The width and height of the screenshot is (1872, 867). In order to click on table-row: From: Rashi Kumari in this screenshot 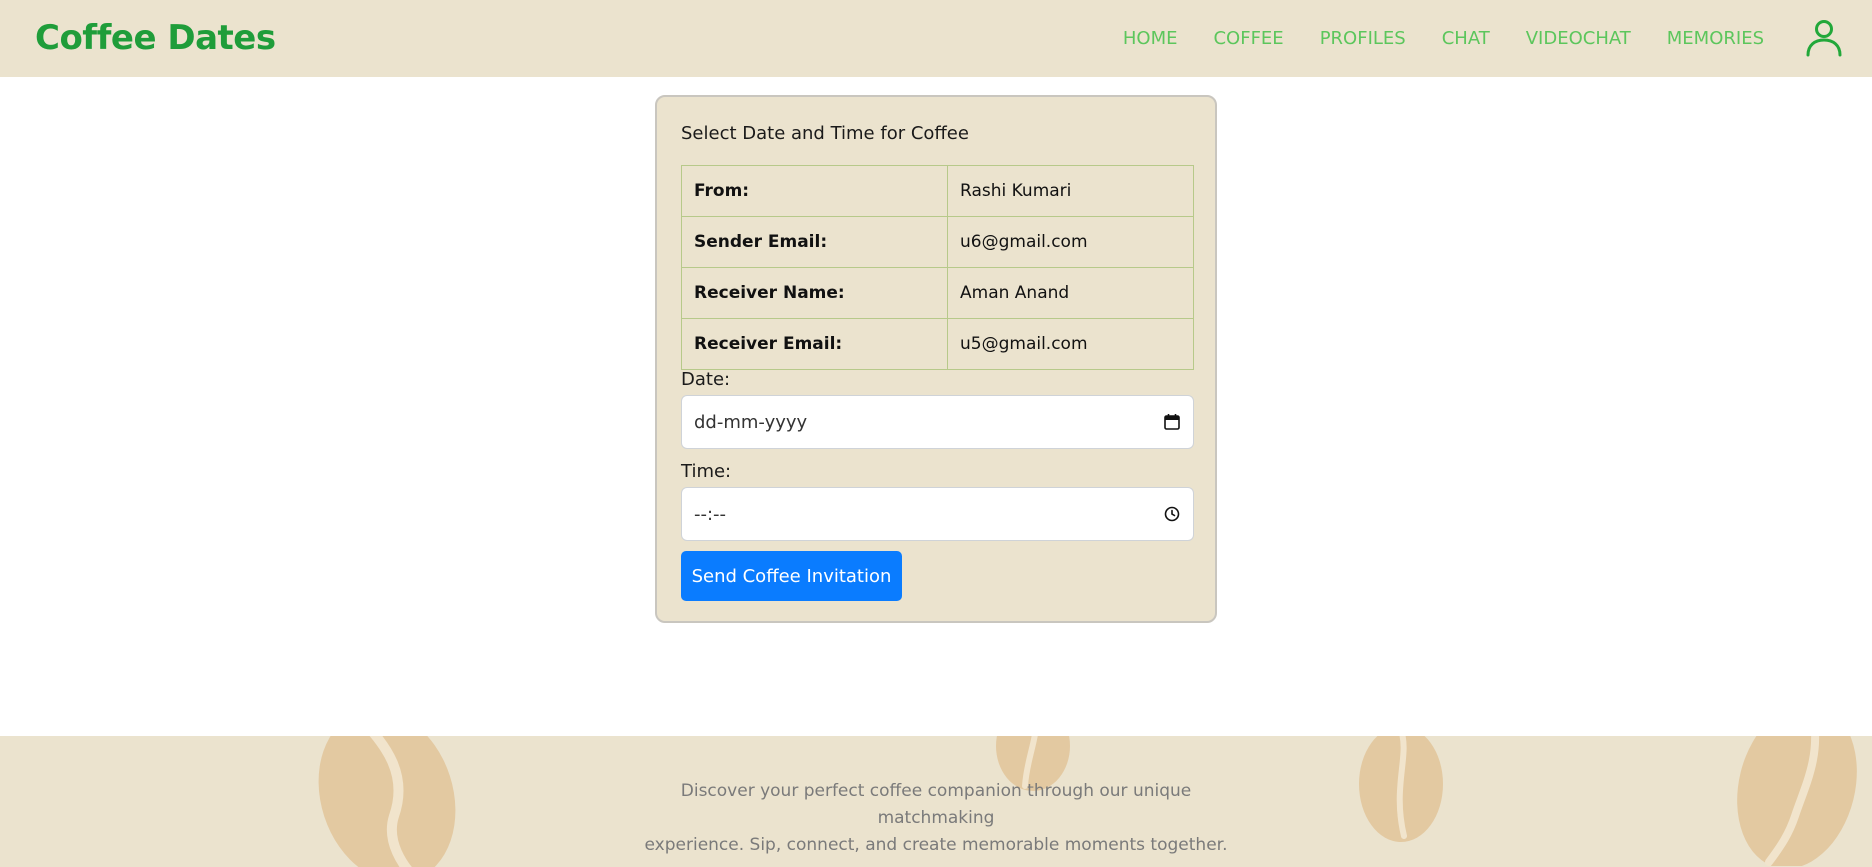, I will do `click(937, 191)`.